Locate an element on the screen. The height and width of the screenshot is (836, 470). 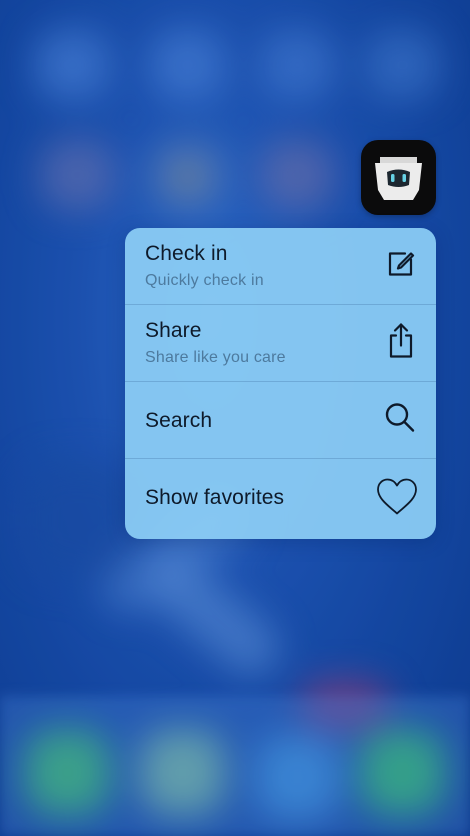
compose-icon is located at coordinates (401, 266).